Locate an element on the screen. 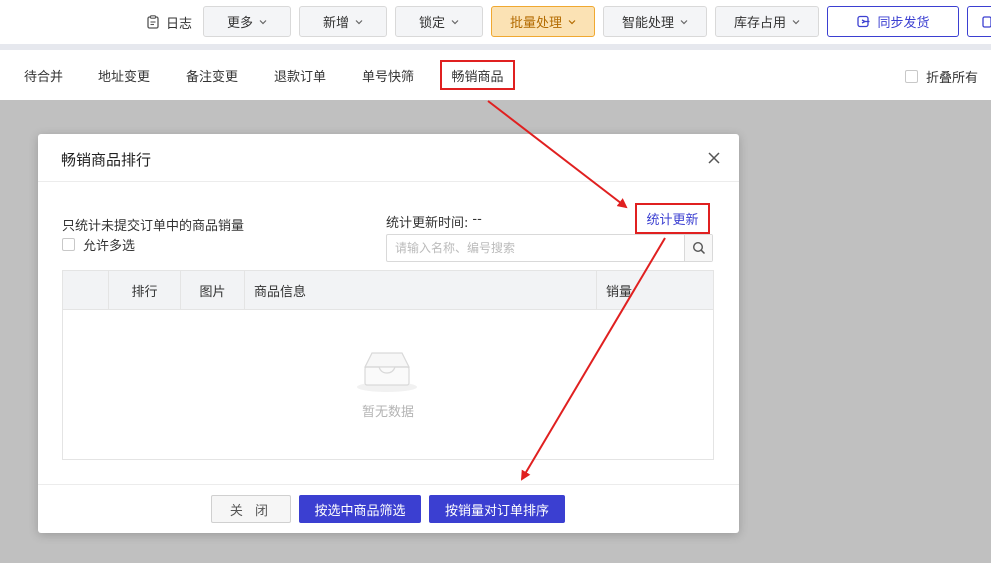 The width and height of the screenshot is (991, 563). tab-refund-orders: 退款订单 is located at coordinates (300, 75).